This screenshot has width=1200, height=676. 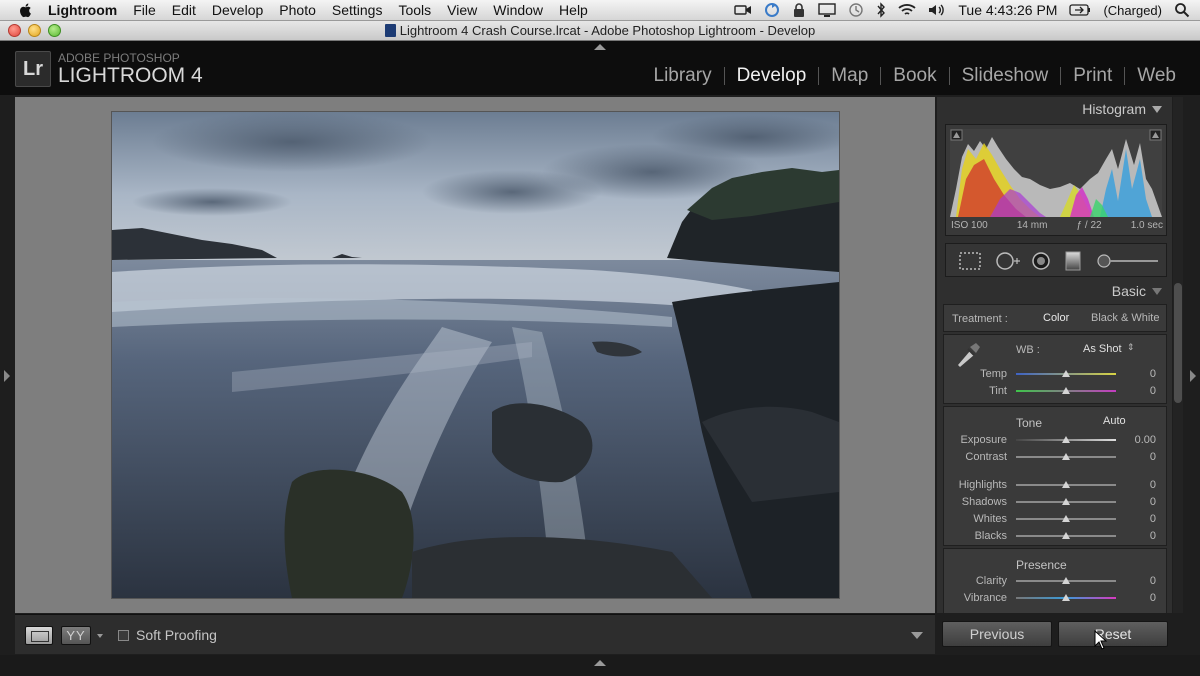 I want to click on soft-proofing-checkbox, so click(x=123, y=635).